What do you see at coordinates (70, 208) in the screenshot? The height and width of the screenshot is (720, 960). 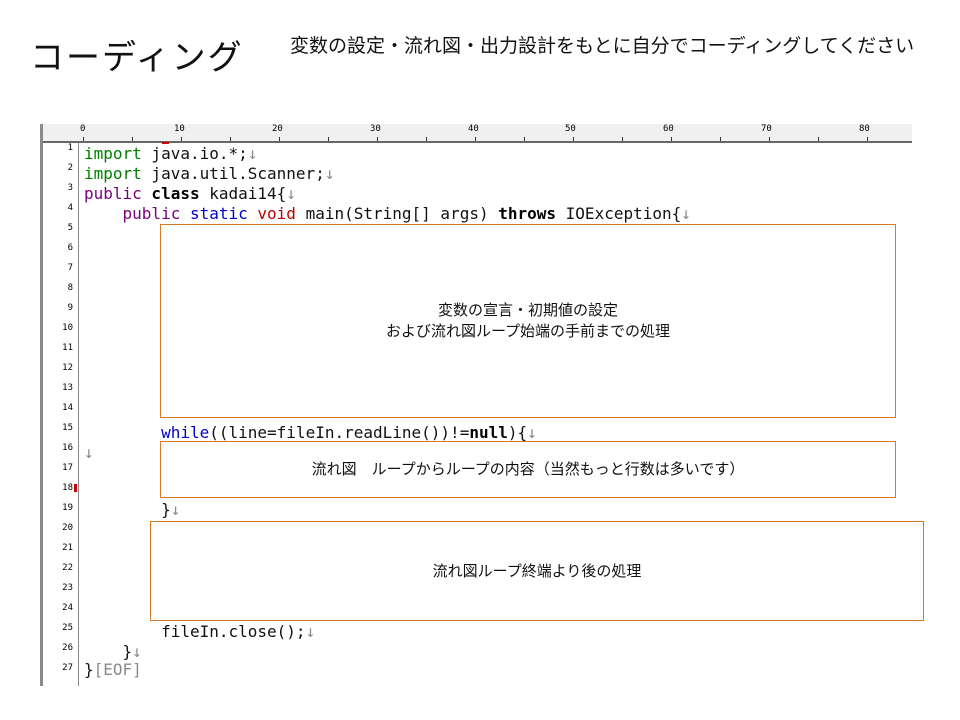 I see `line-number: 4` at bounding box center [70, 208].